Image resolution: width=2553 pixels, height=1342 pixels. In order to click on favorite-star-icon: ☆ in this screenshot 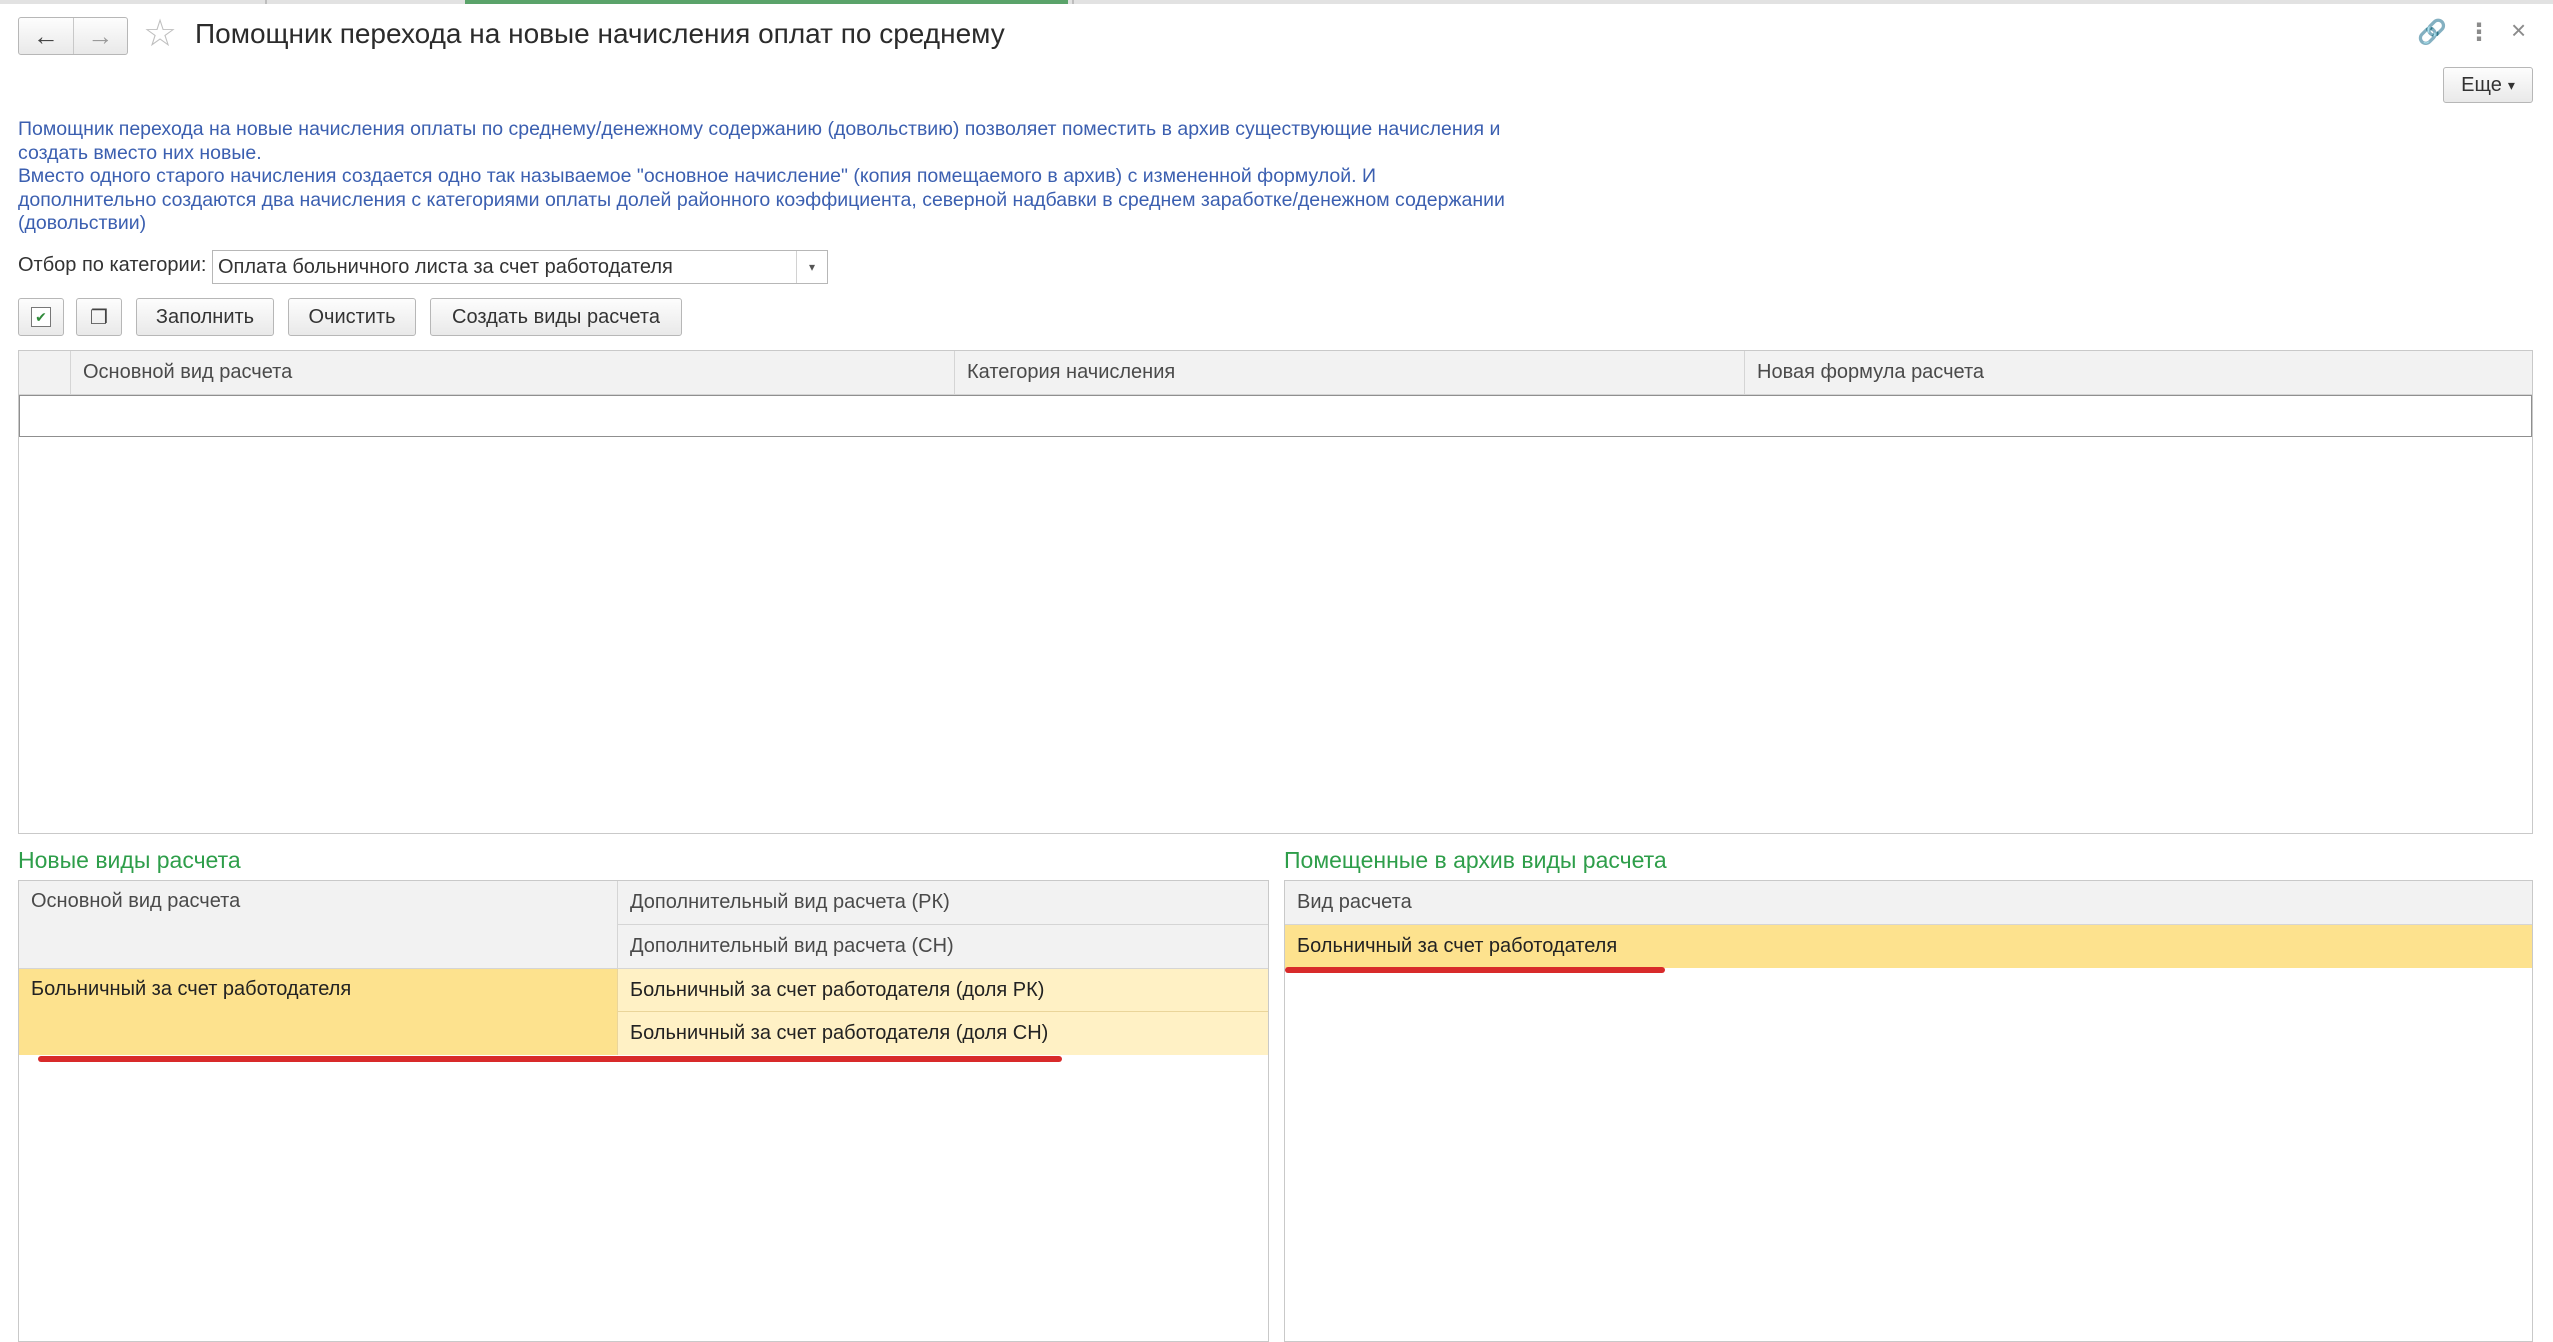, I will do `click(160, 34)`.